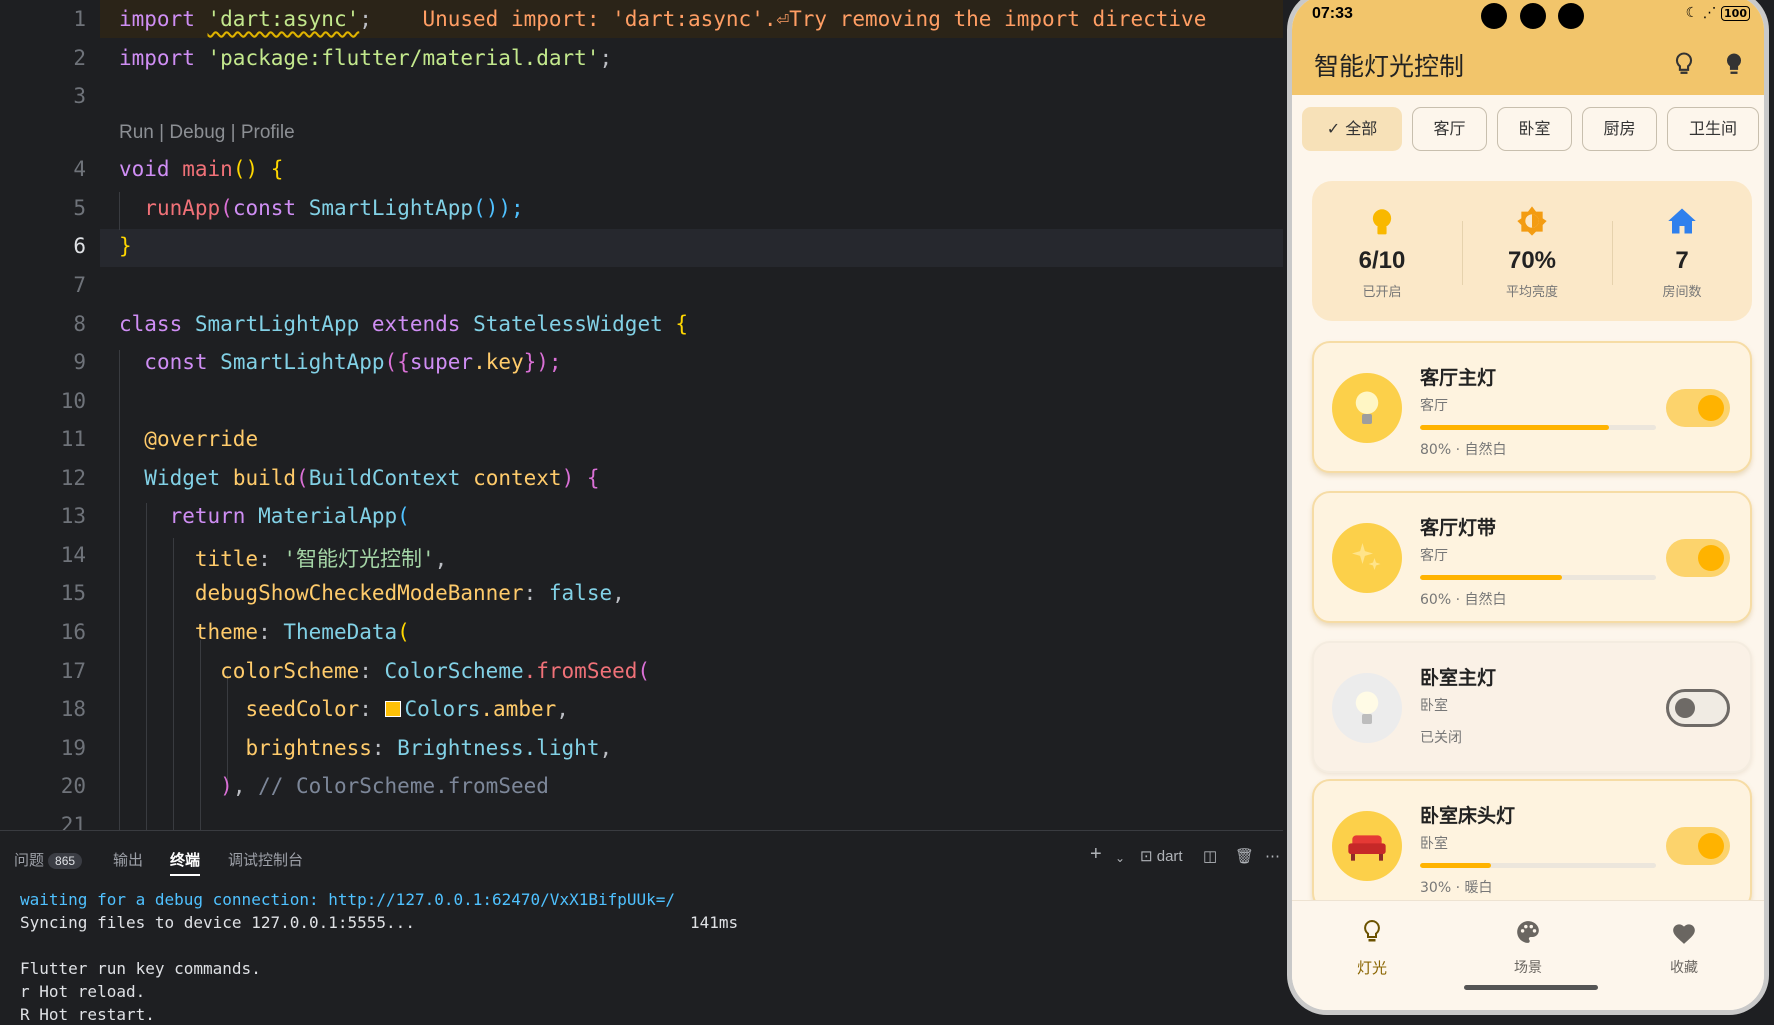 The width and height of the screenshot is (1774, 1025). Describe the element at coordinates (258, 169) in the screenshot. I see `punct: () {` at that location.